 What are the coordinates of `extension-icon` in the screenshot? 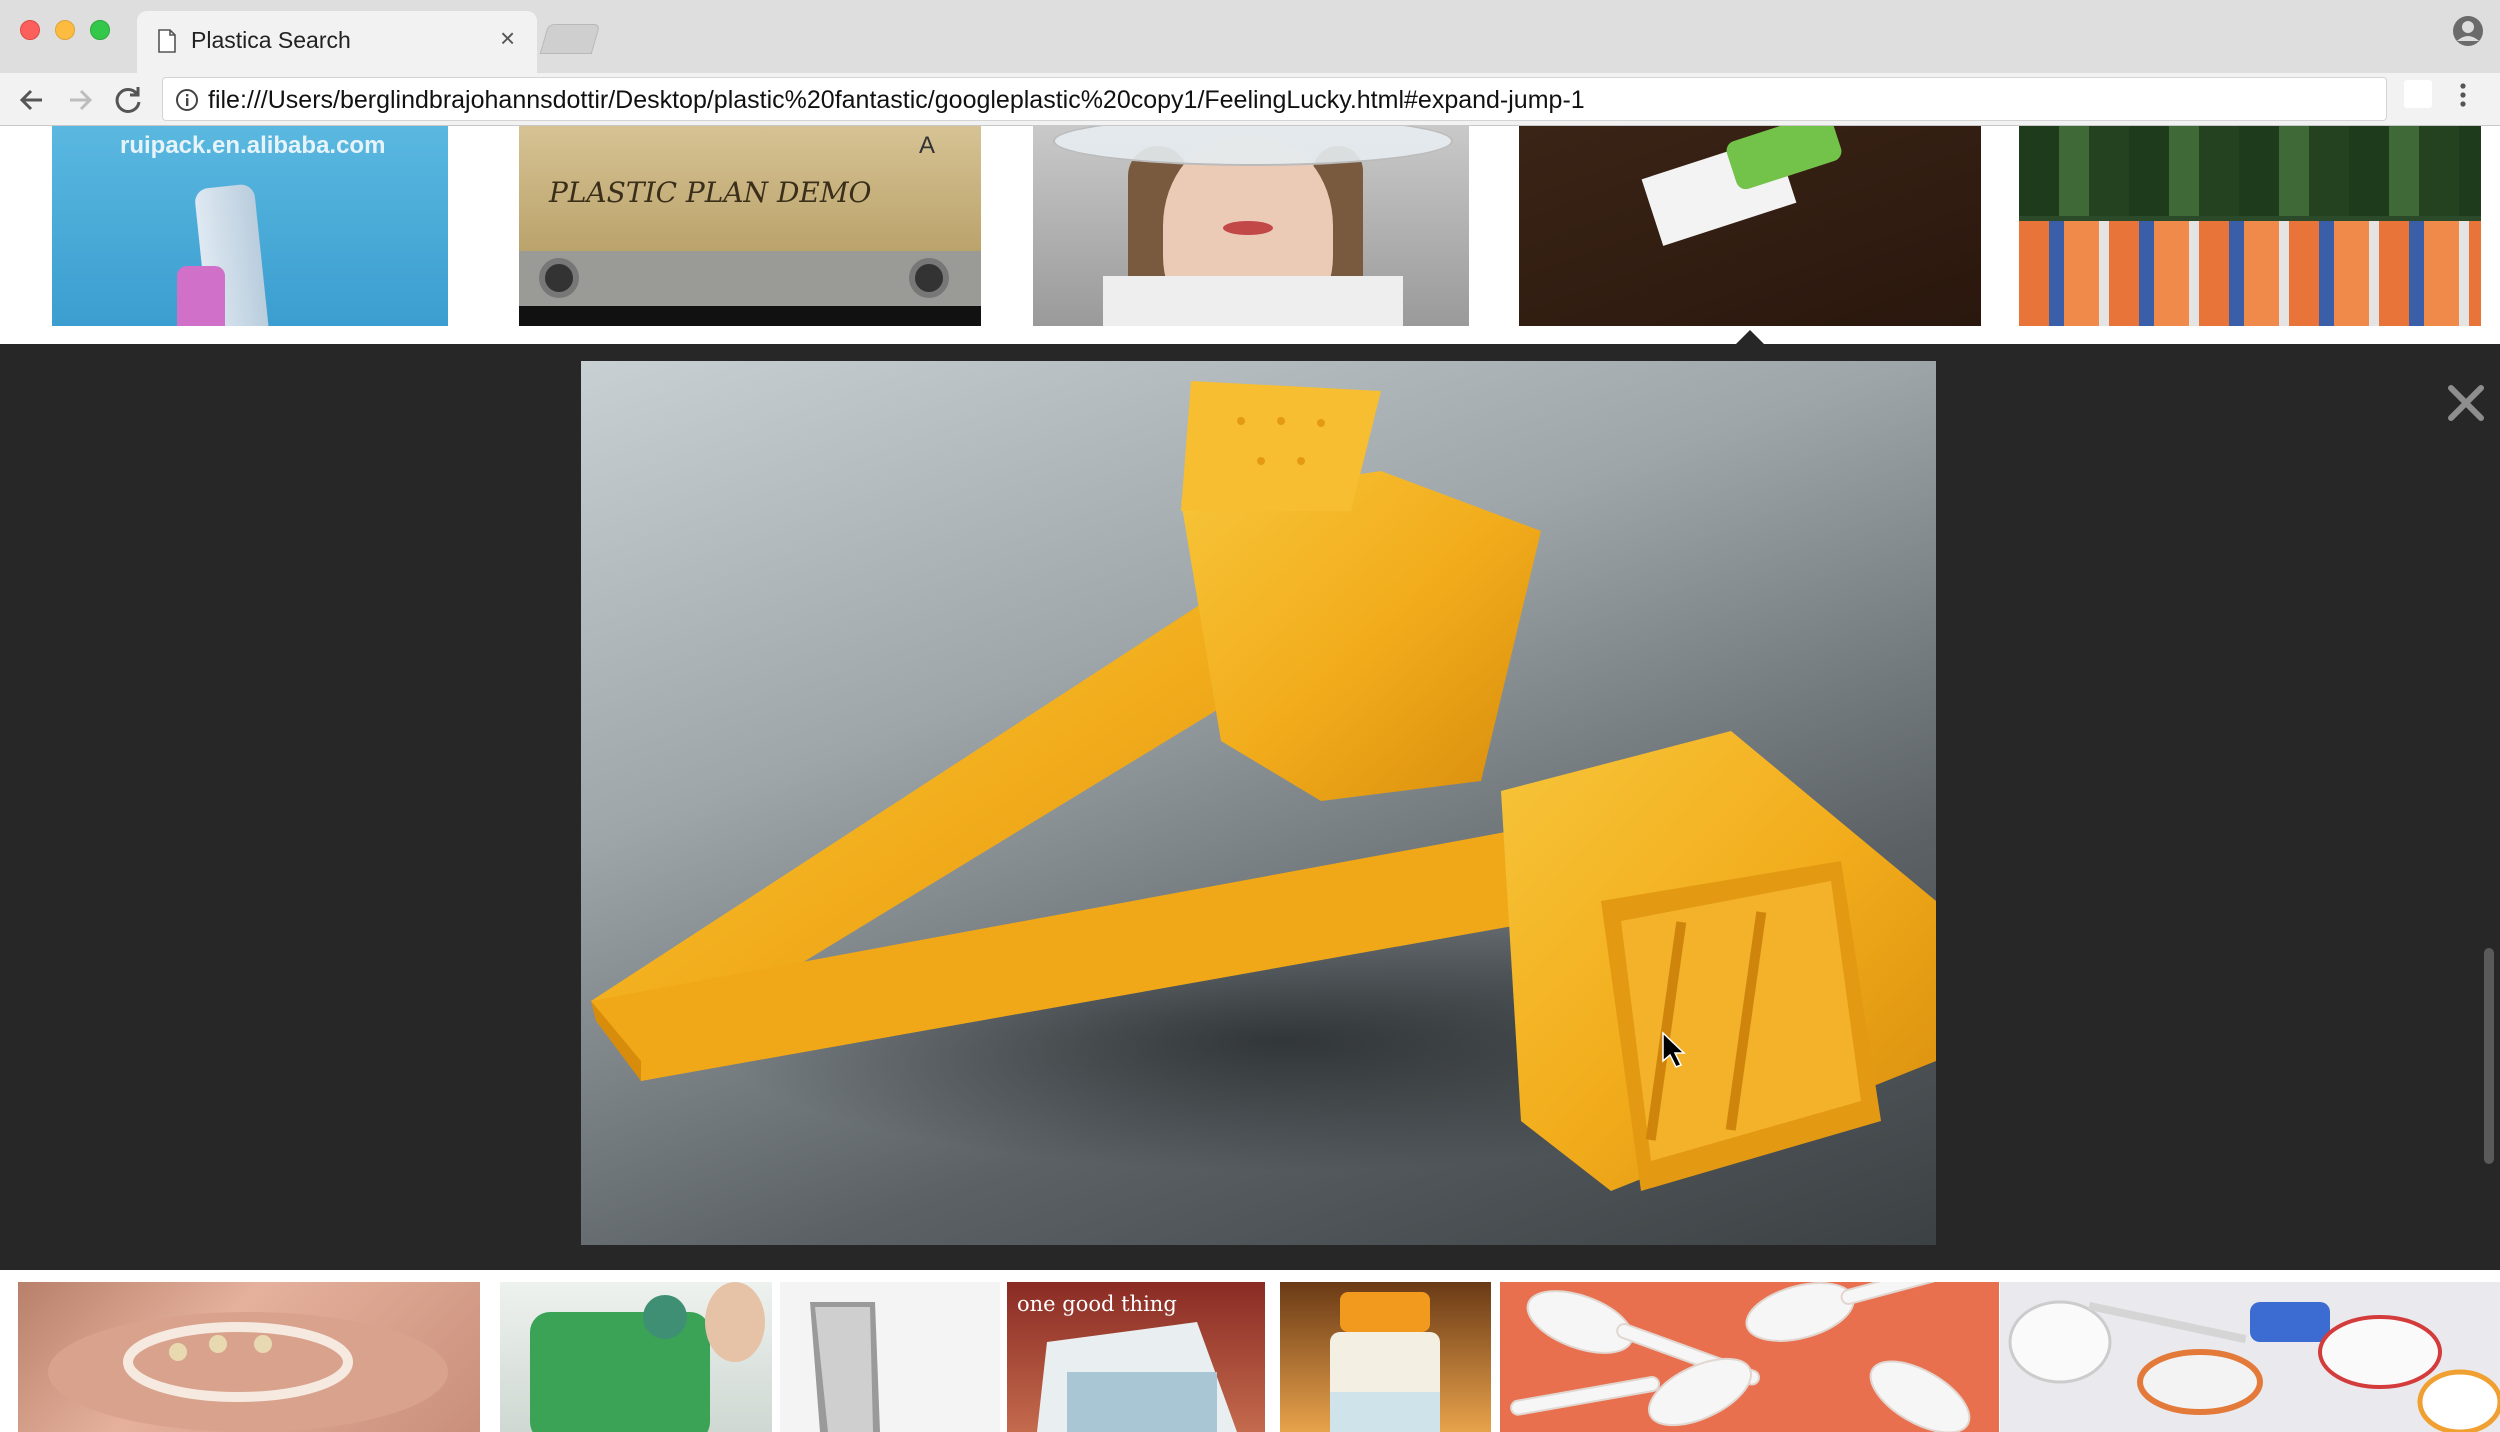 It's located at (2418, 94).